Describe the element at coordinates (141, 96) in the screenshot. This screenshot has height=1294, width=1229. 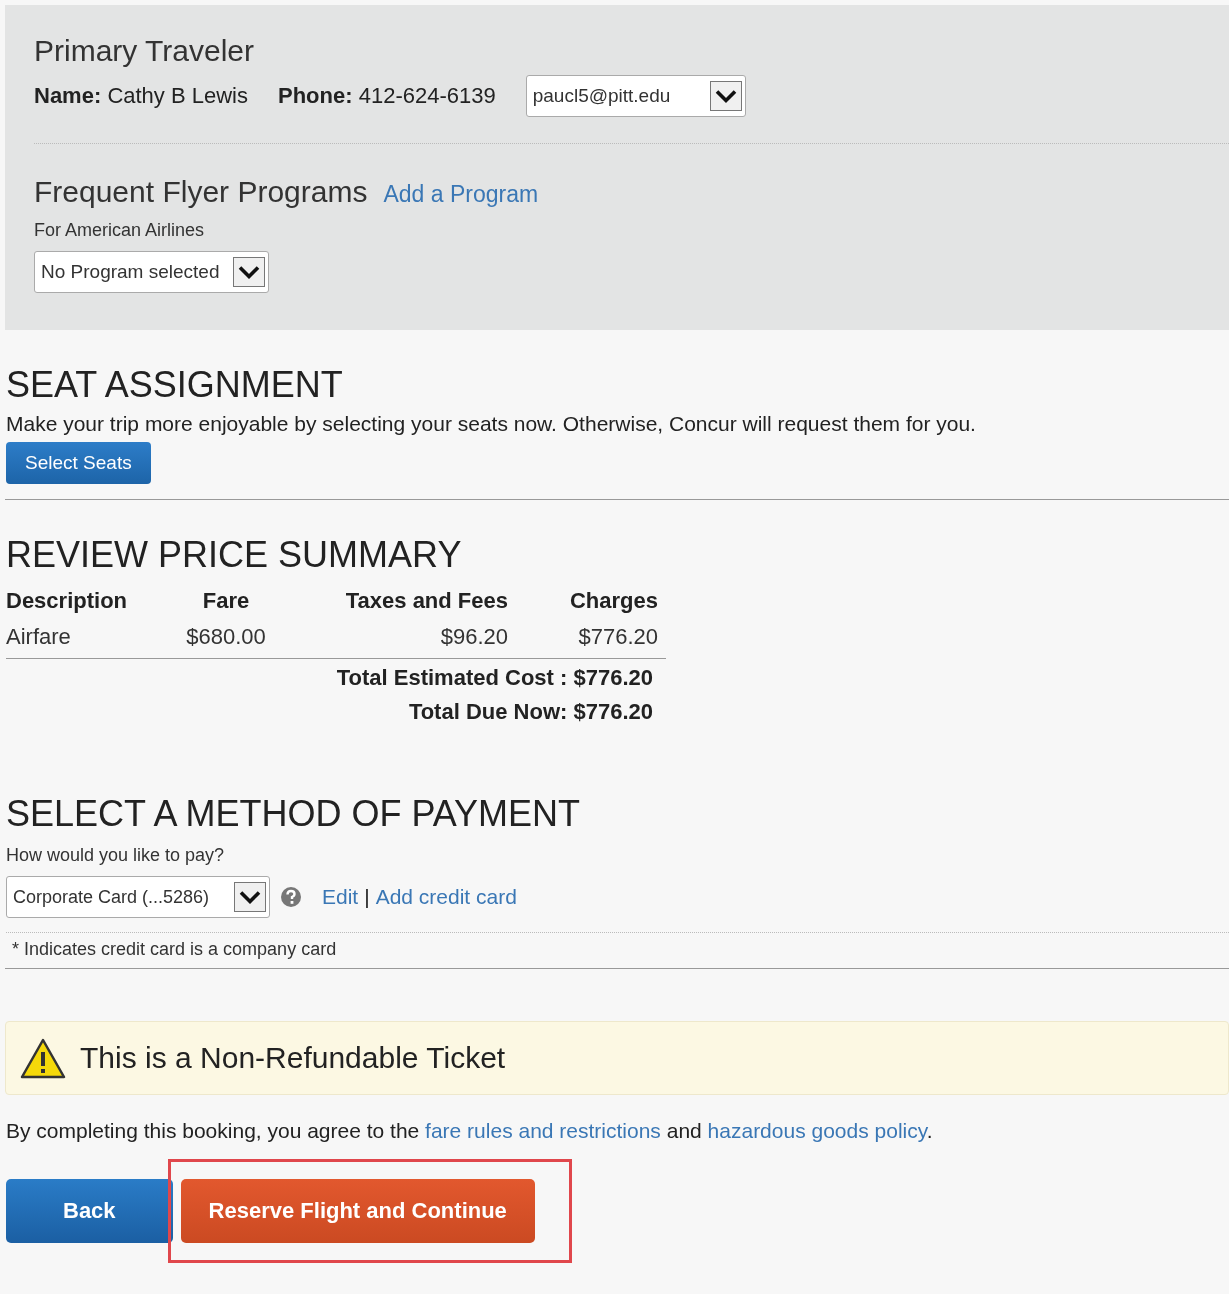
I see `traveler-name: Name: Cathy B Lewis` at that location.